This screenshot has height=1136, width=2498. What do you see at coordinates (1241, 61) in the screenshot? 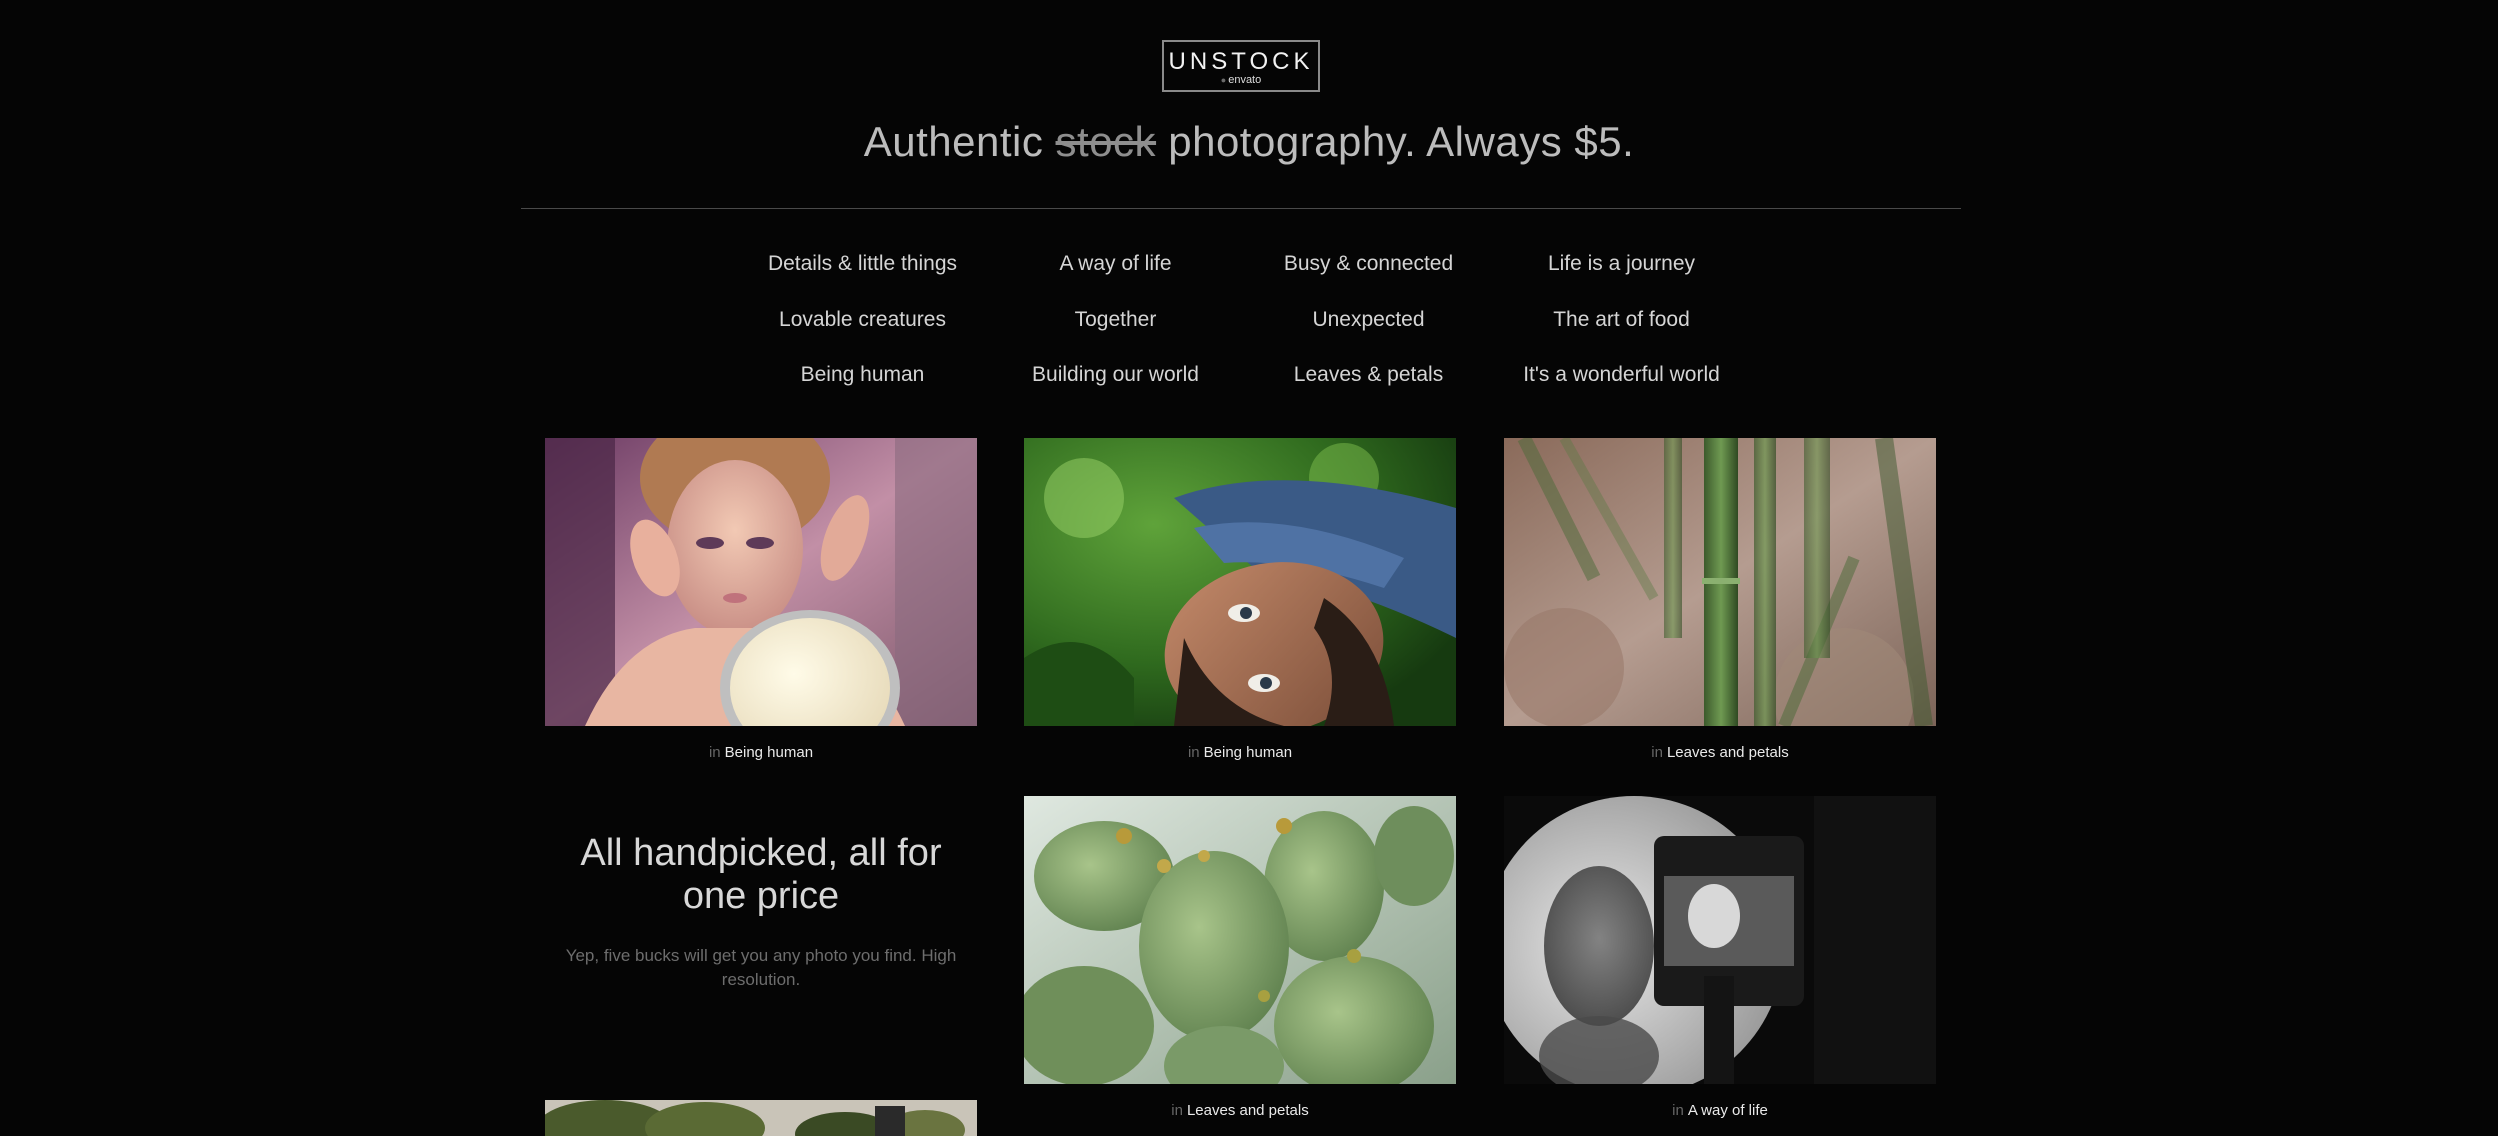
I see `logo-wordmark: UNSTOCK` at bounding box center [1241, 61].